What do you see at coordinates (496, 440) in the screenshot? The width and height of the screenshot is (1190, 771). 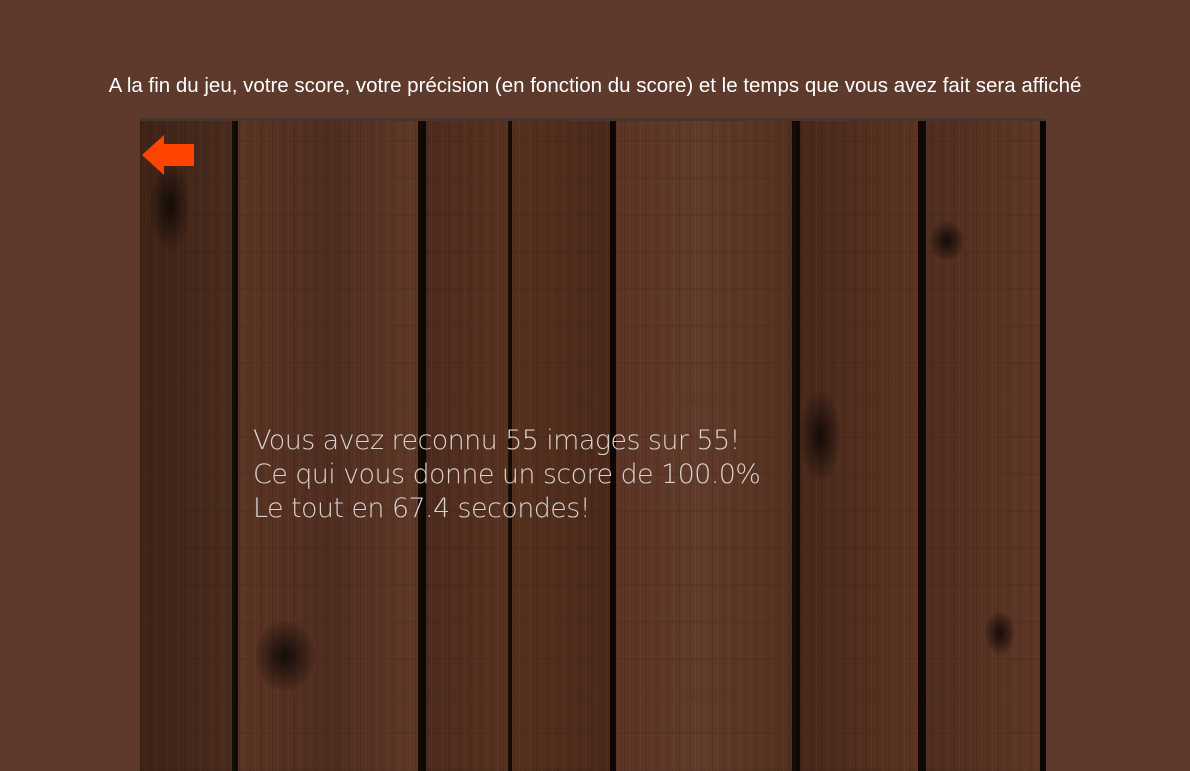 I see `recognized-count-text: Vous avez reconnu 55 images sur 55!` at bounding box center [496, 440].